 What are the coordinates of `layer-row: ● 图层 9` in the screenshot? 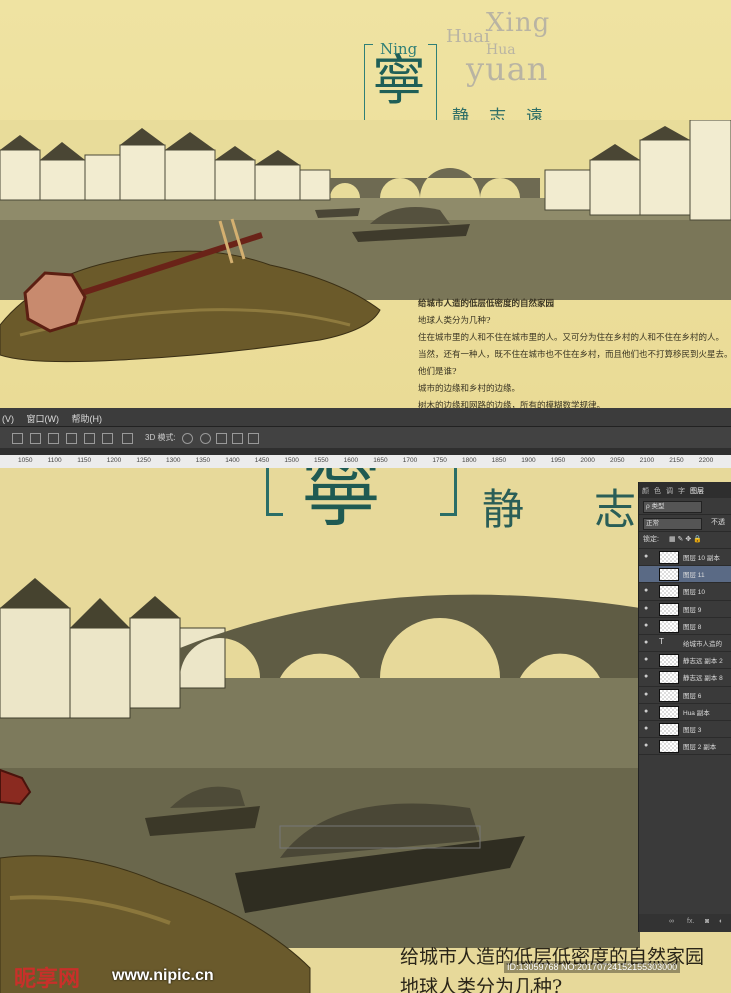 It's located at (685, 609).